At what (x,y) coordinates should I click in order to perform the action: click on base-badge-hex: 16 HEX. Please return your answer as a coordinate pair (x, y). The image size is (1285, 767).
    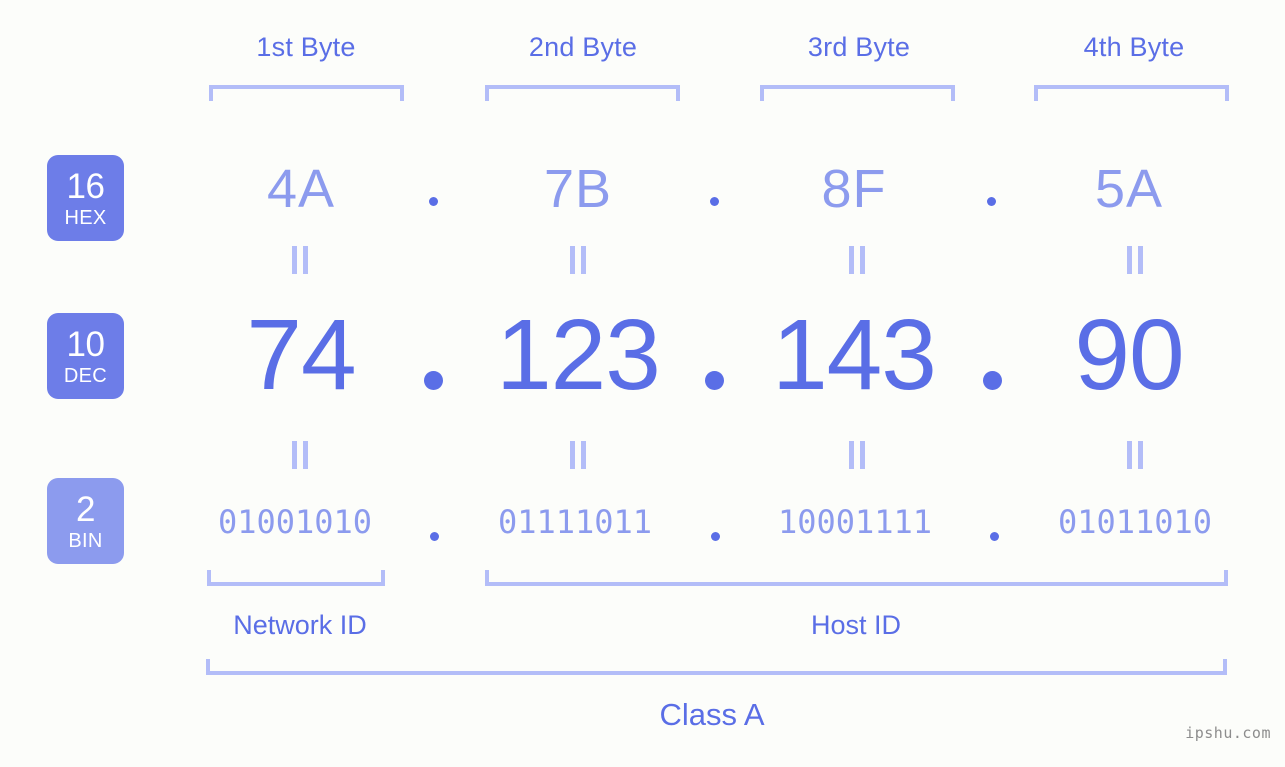
    Looking at the image, I should click on (85, 198).